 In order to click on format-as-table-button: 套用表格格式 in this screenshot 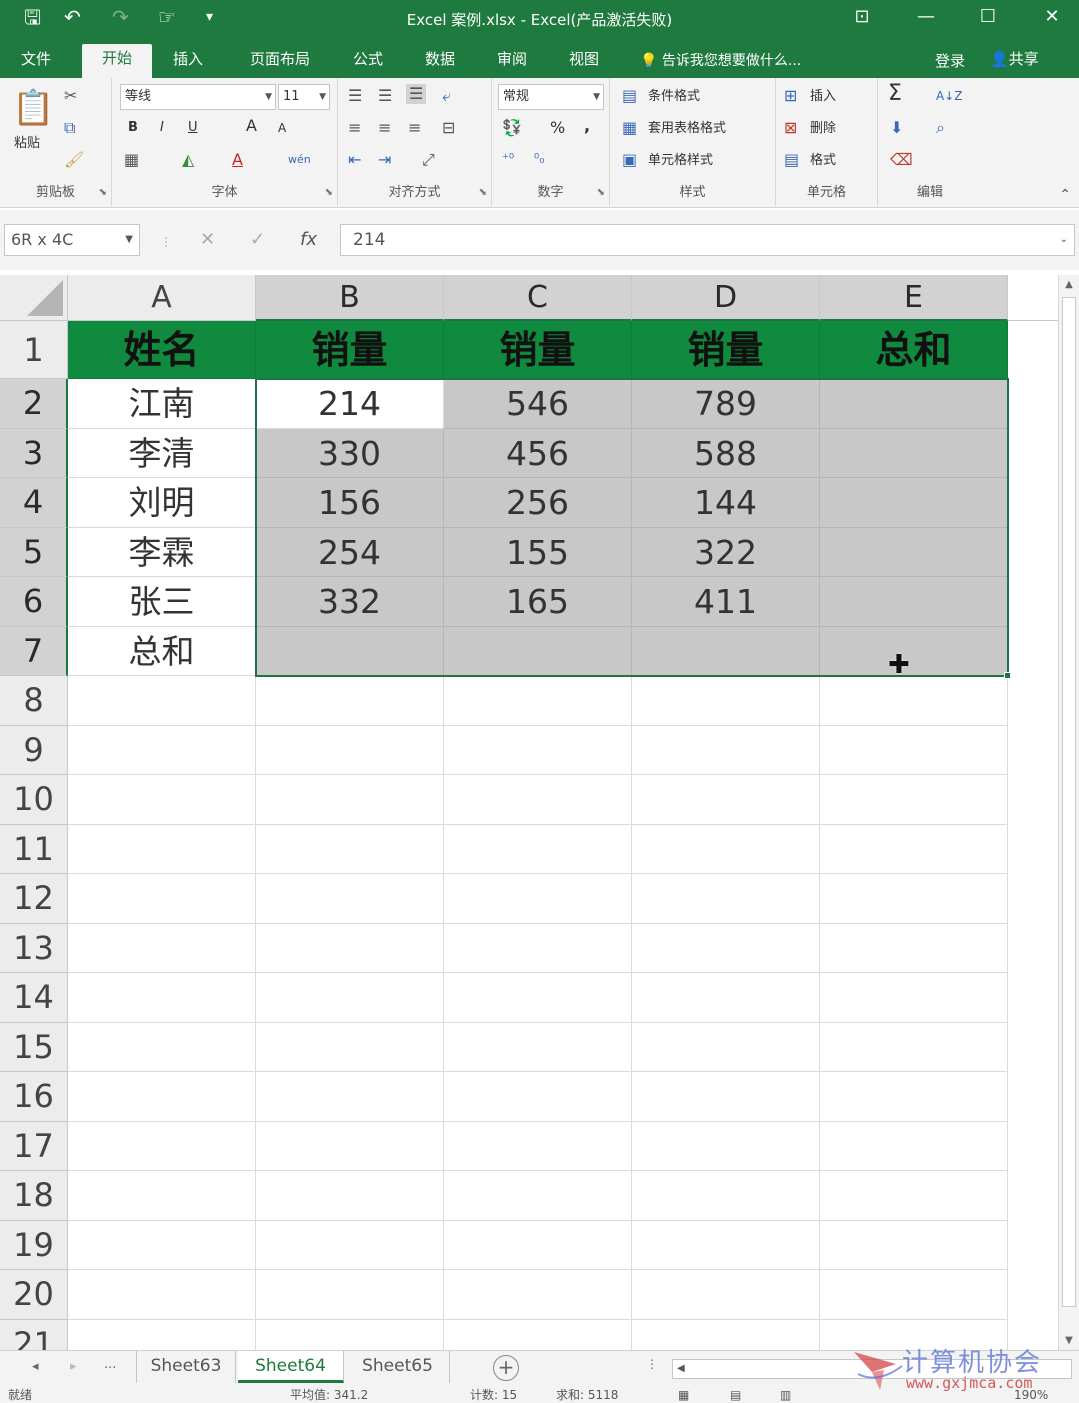, I will do `click(687, 129)`.